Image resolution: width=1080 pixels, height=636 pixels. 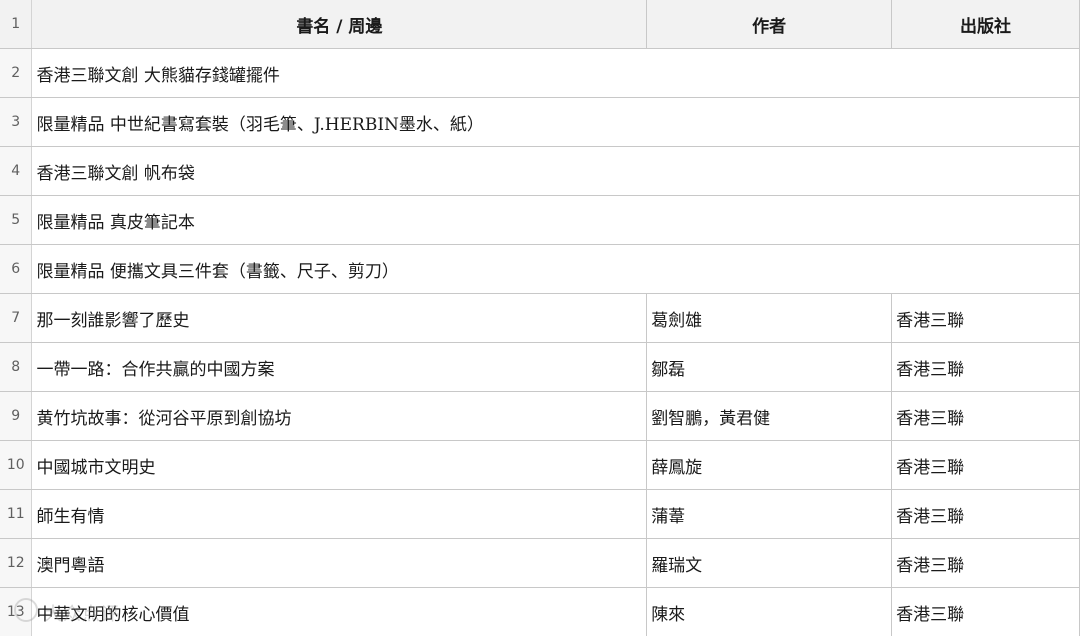 I want to click on table-row: 12 澳門粵語 羅瑞文 香港三聯, so click(x=540, y=563).